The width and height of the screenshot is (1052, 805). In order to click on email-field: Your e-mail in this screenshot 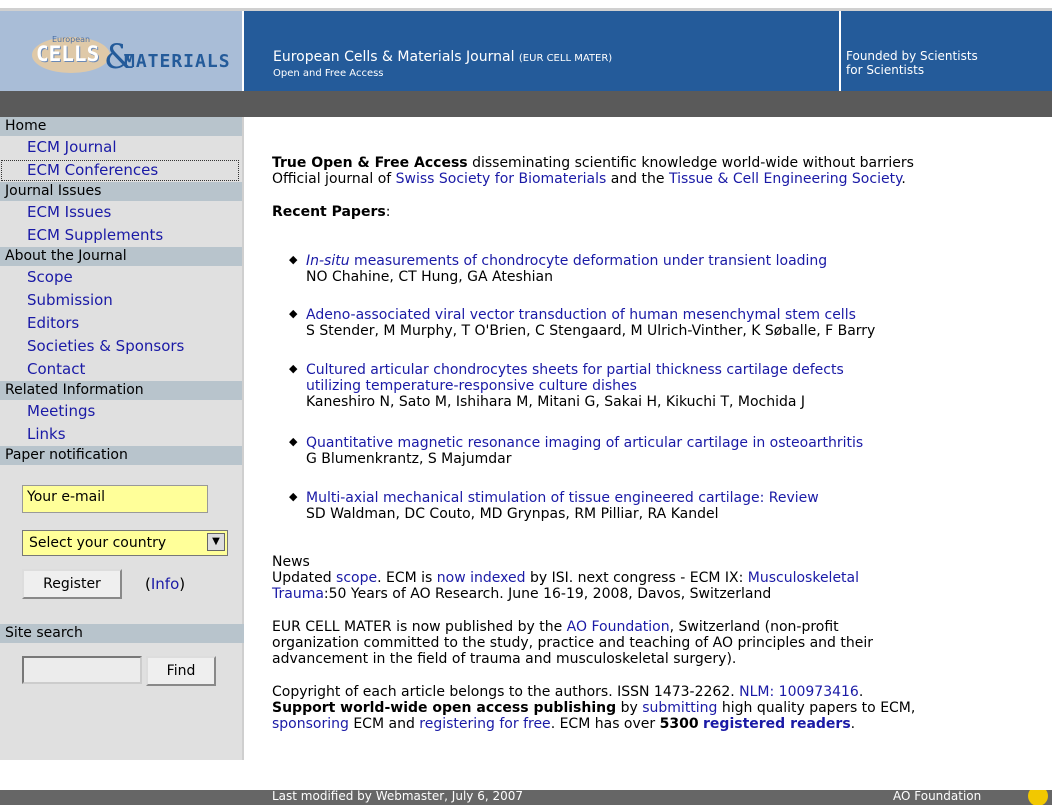, I will do `click(115, 499)`.